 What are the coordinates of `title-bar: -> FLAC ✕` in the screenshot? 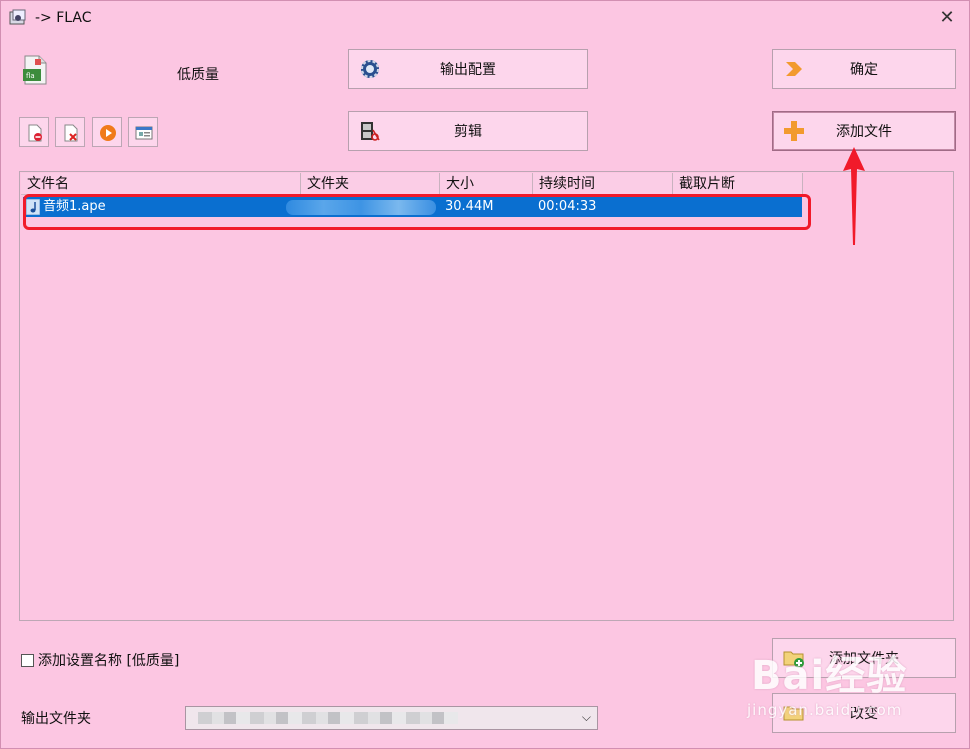 It's located at (485, 18).